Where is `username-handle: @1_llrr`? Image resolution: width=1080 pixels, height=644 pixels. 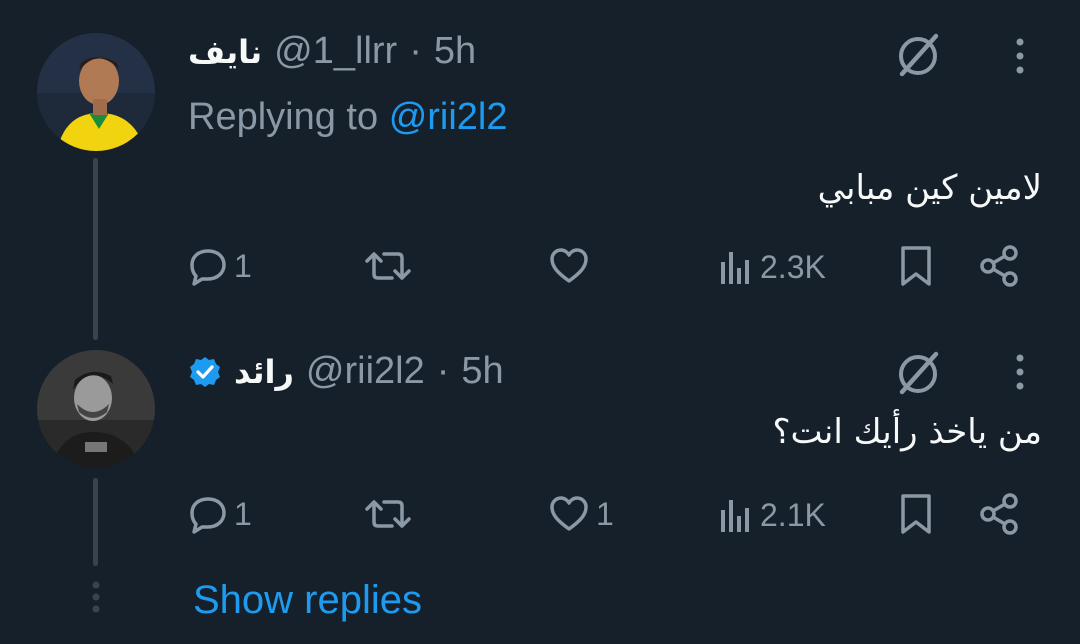
username-handle: @1_llrr is located at coordinates (335, 51).